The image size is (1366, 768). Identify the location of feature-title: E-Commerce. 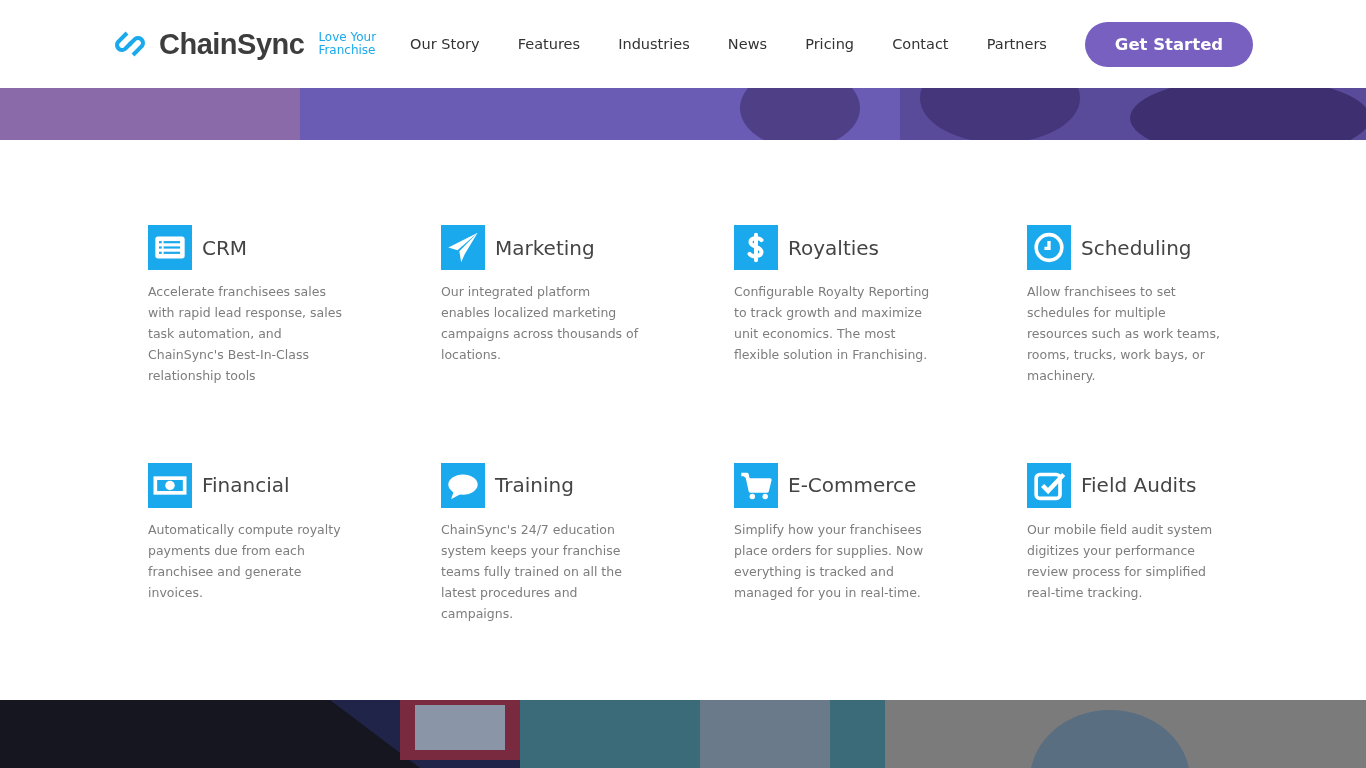
(852, 485).